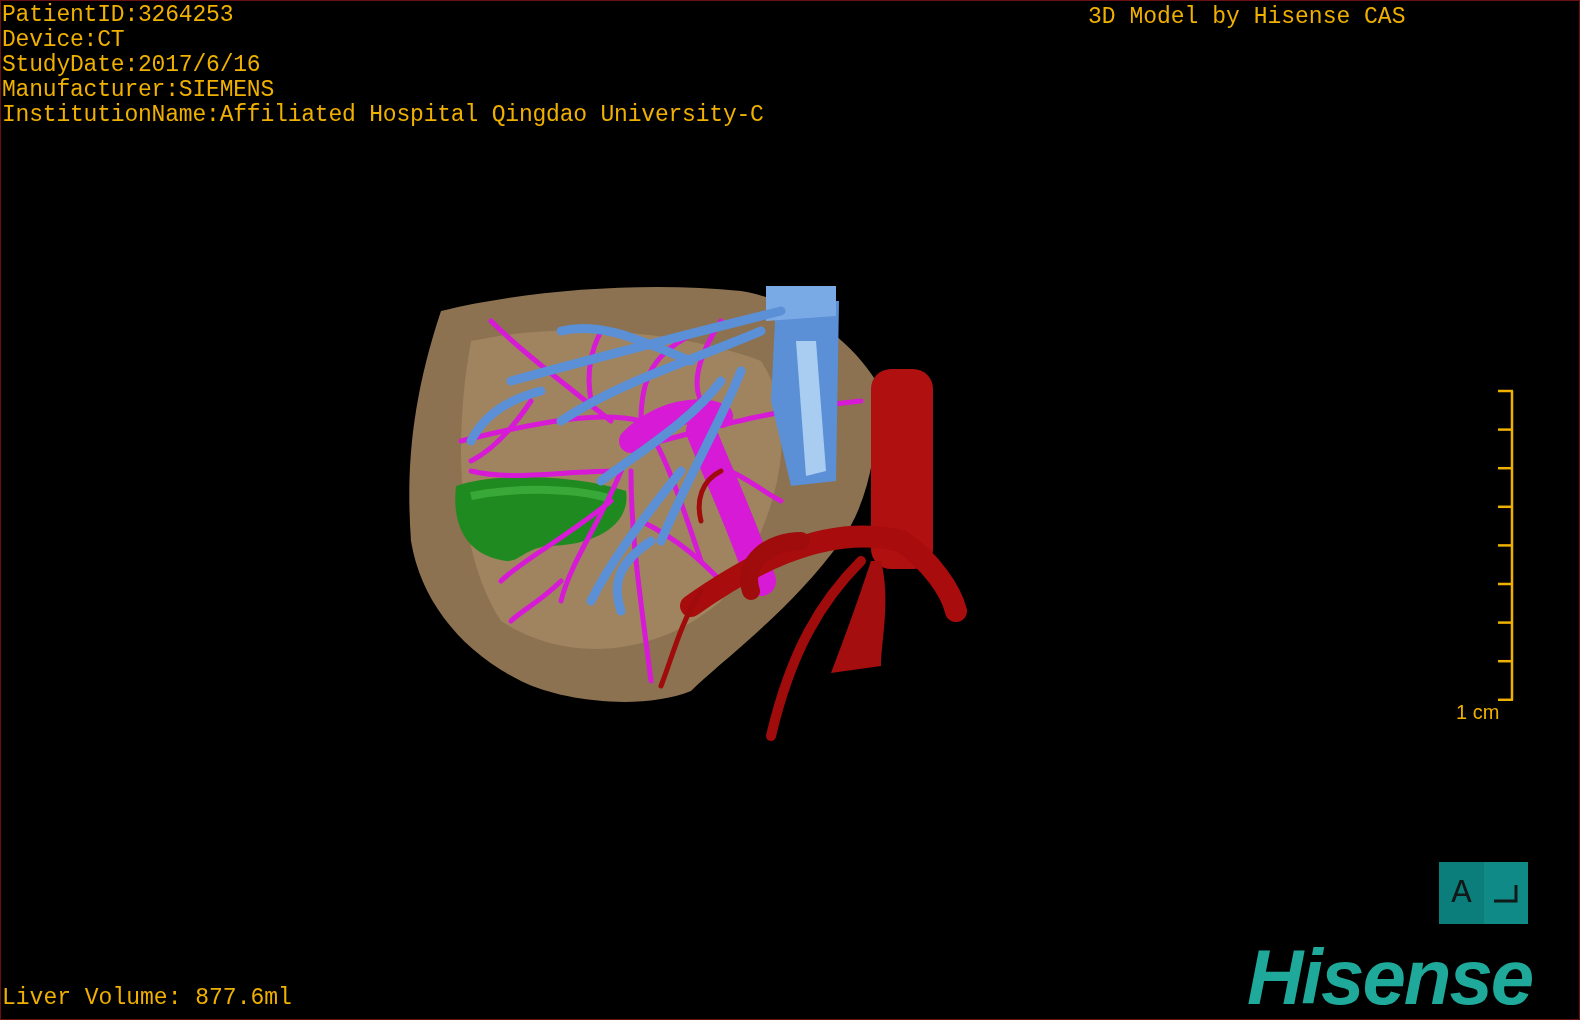  Describe the element at coordinates (1390, 977) in the screenshot. I see `logo-text: Hisense` at that location.